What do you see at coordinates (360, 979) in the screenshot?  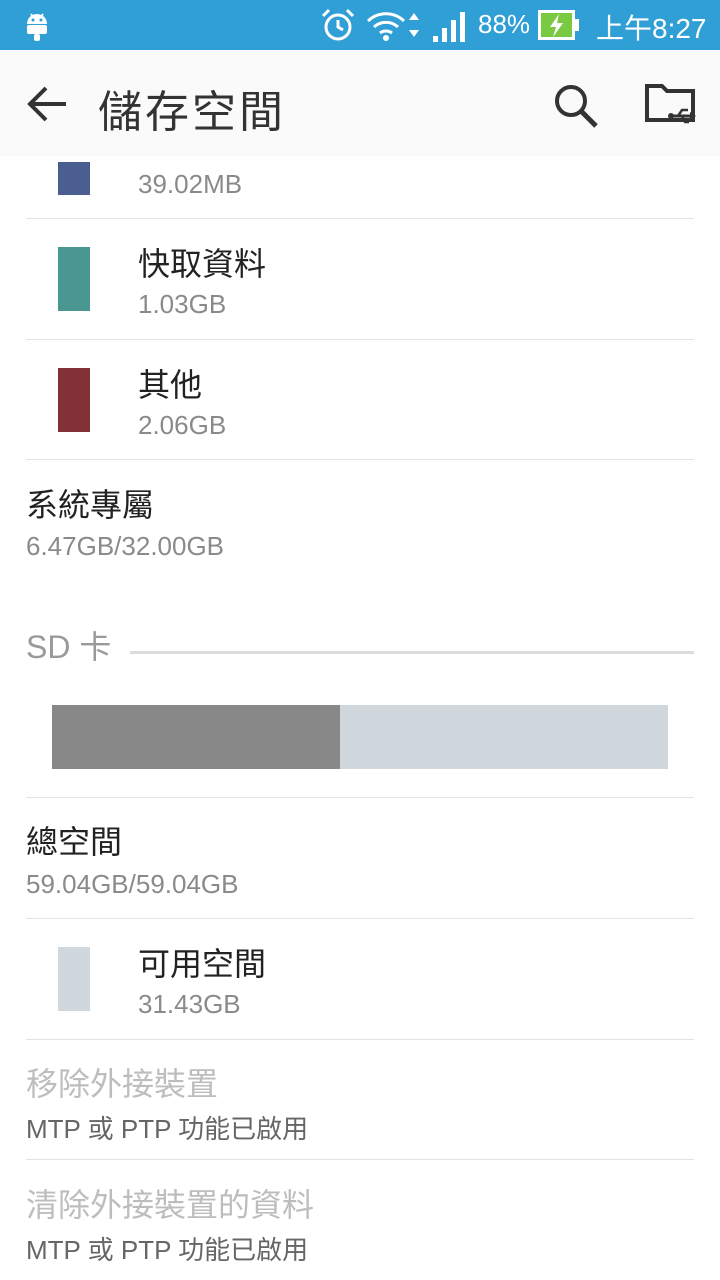 I see `storage-item-available: 可用空間 31.43GB` at bounding box center [360, 979].